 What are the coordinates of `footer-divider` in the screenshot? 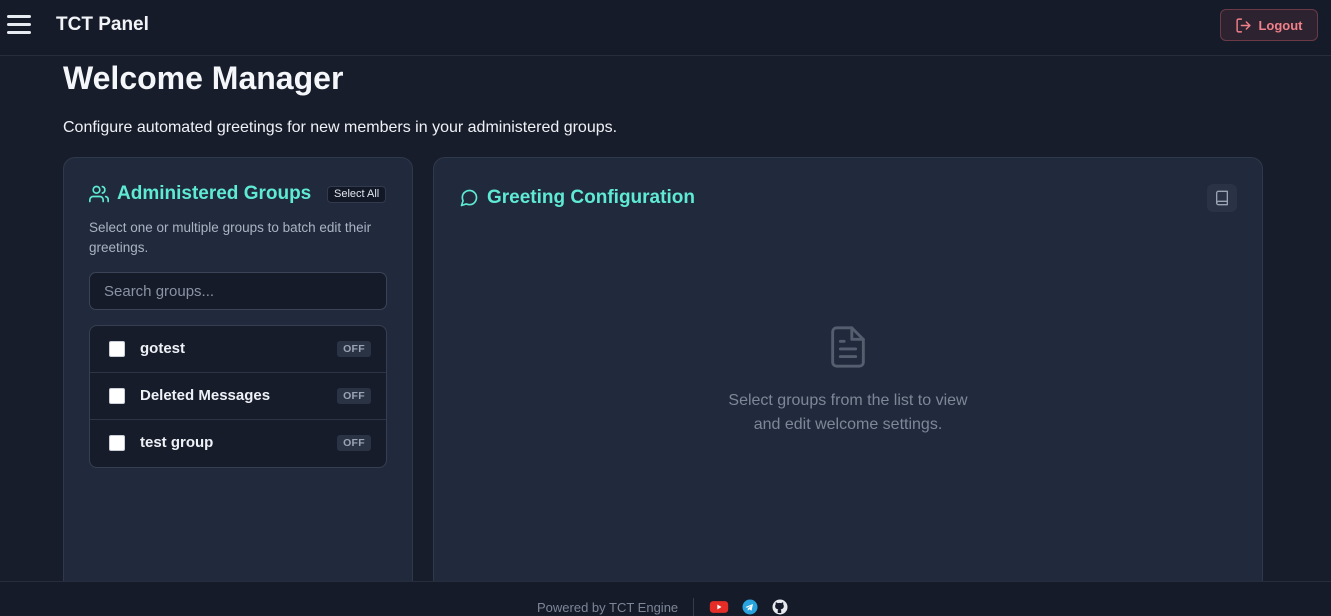 It's located at (693, 607).